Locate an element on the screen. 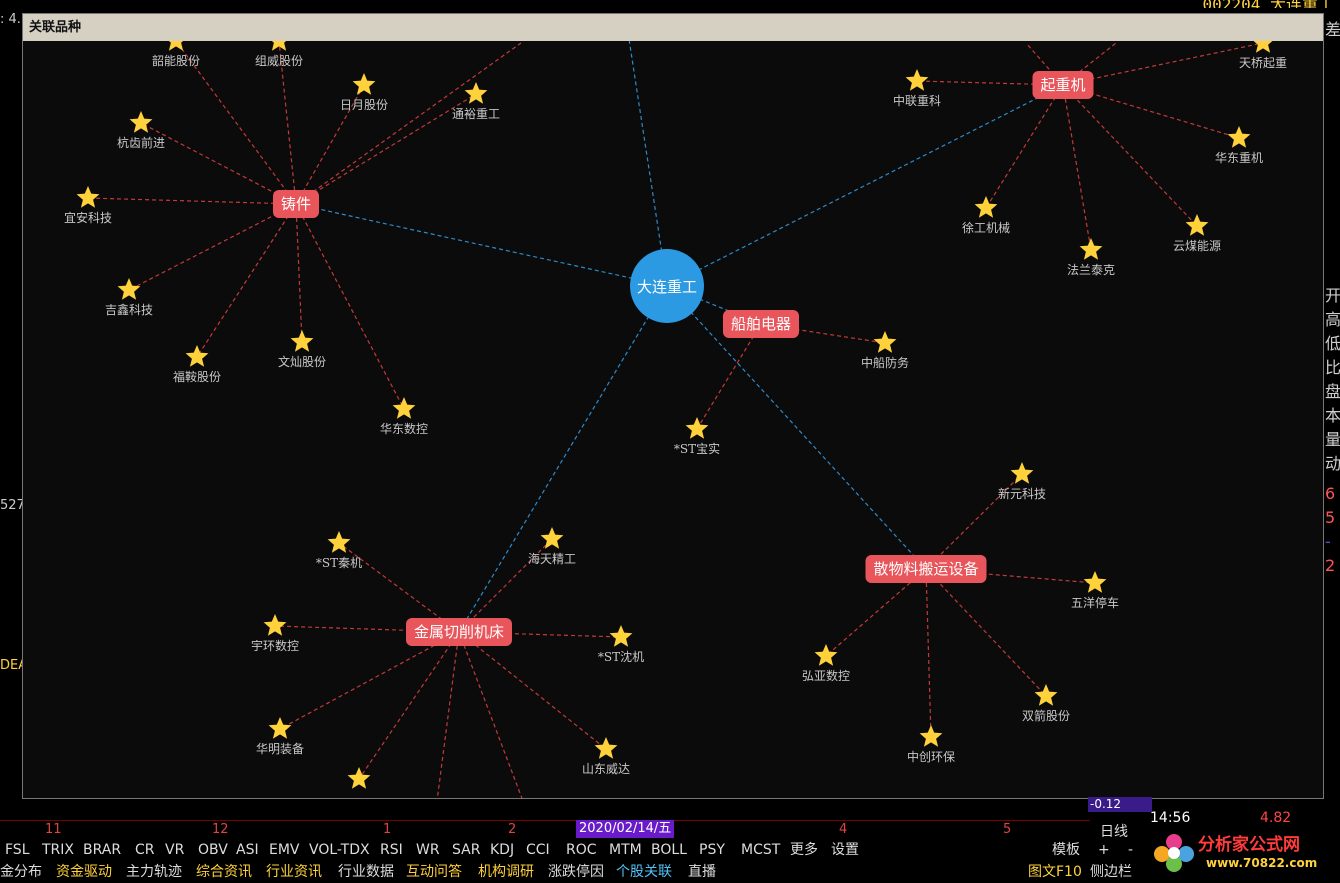  leaf-label: 杭齿前进 is located at coordinates (141, 142).